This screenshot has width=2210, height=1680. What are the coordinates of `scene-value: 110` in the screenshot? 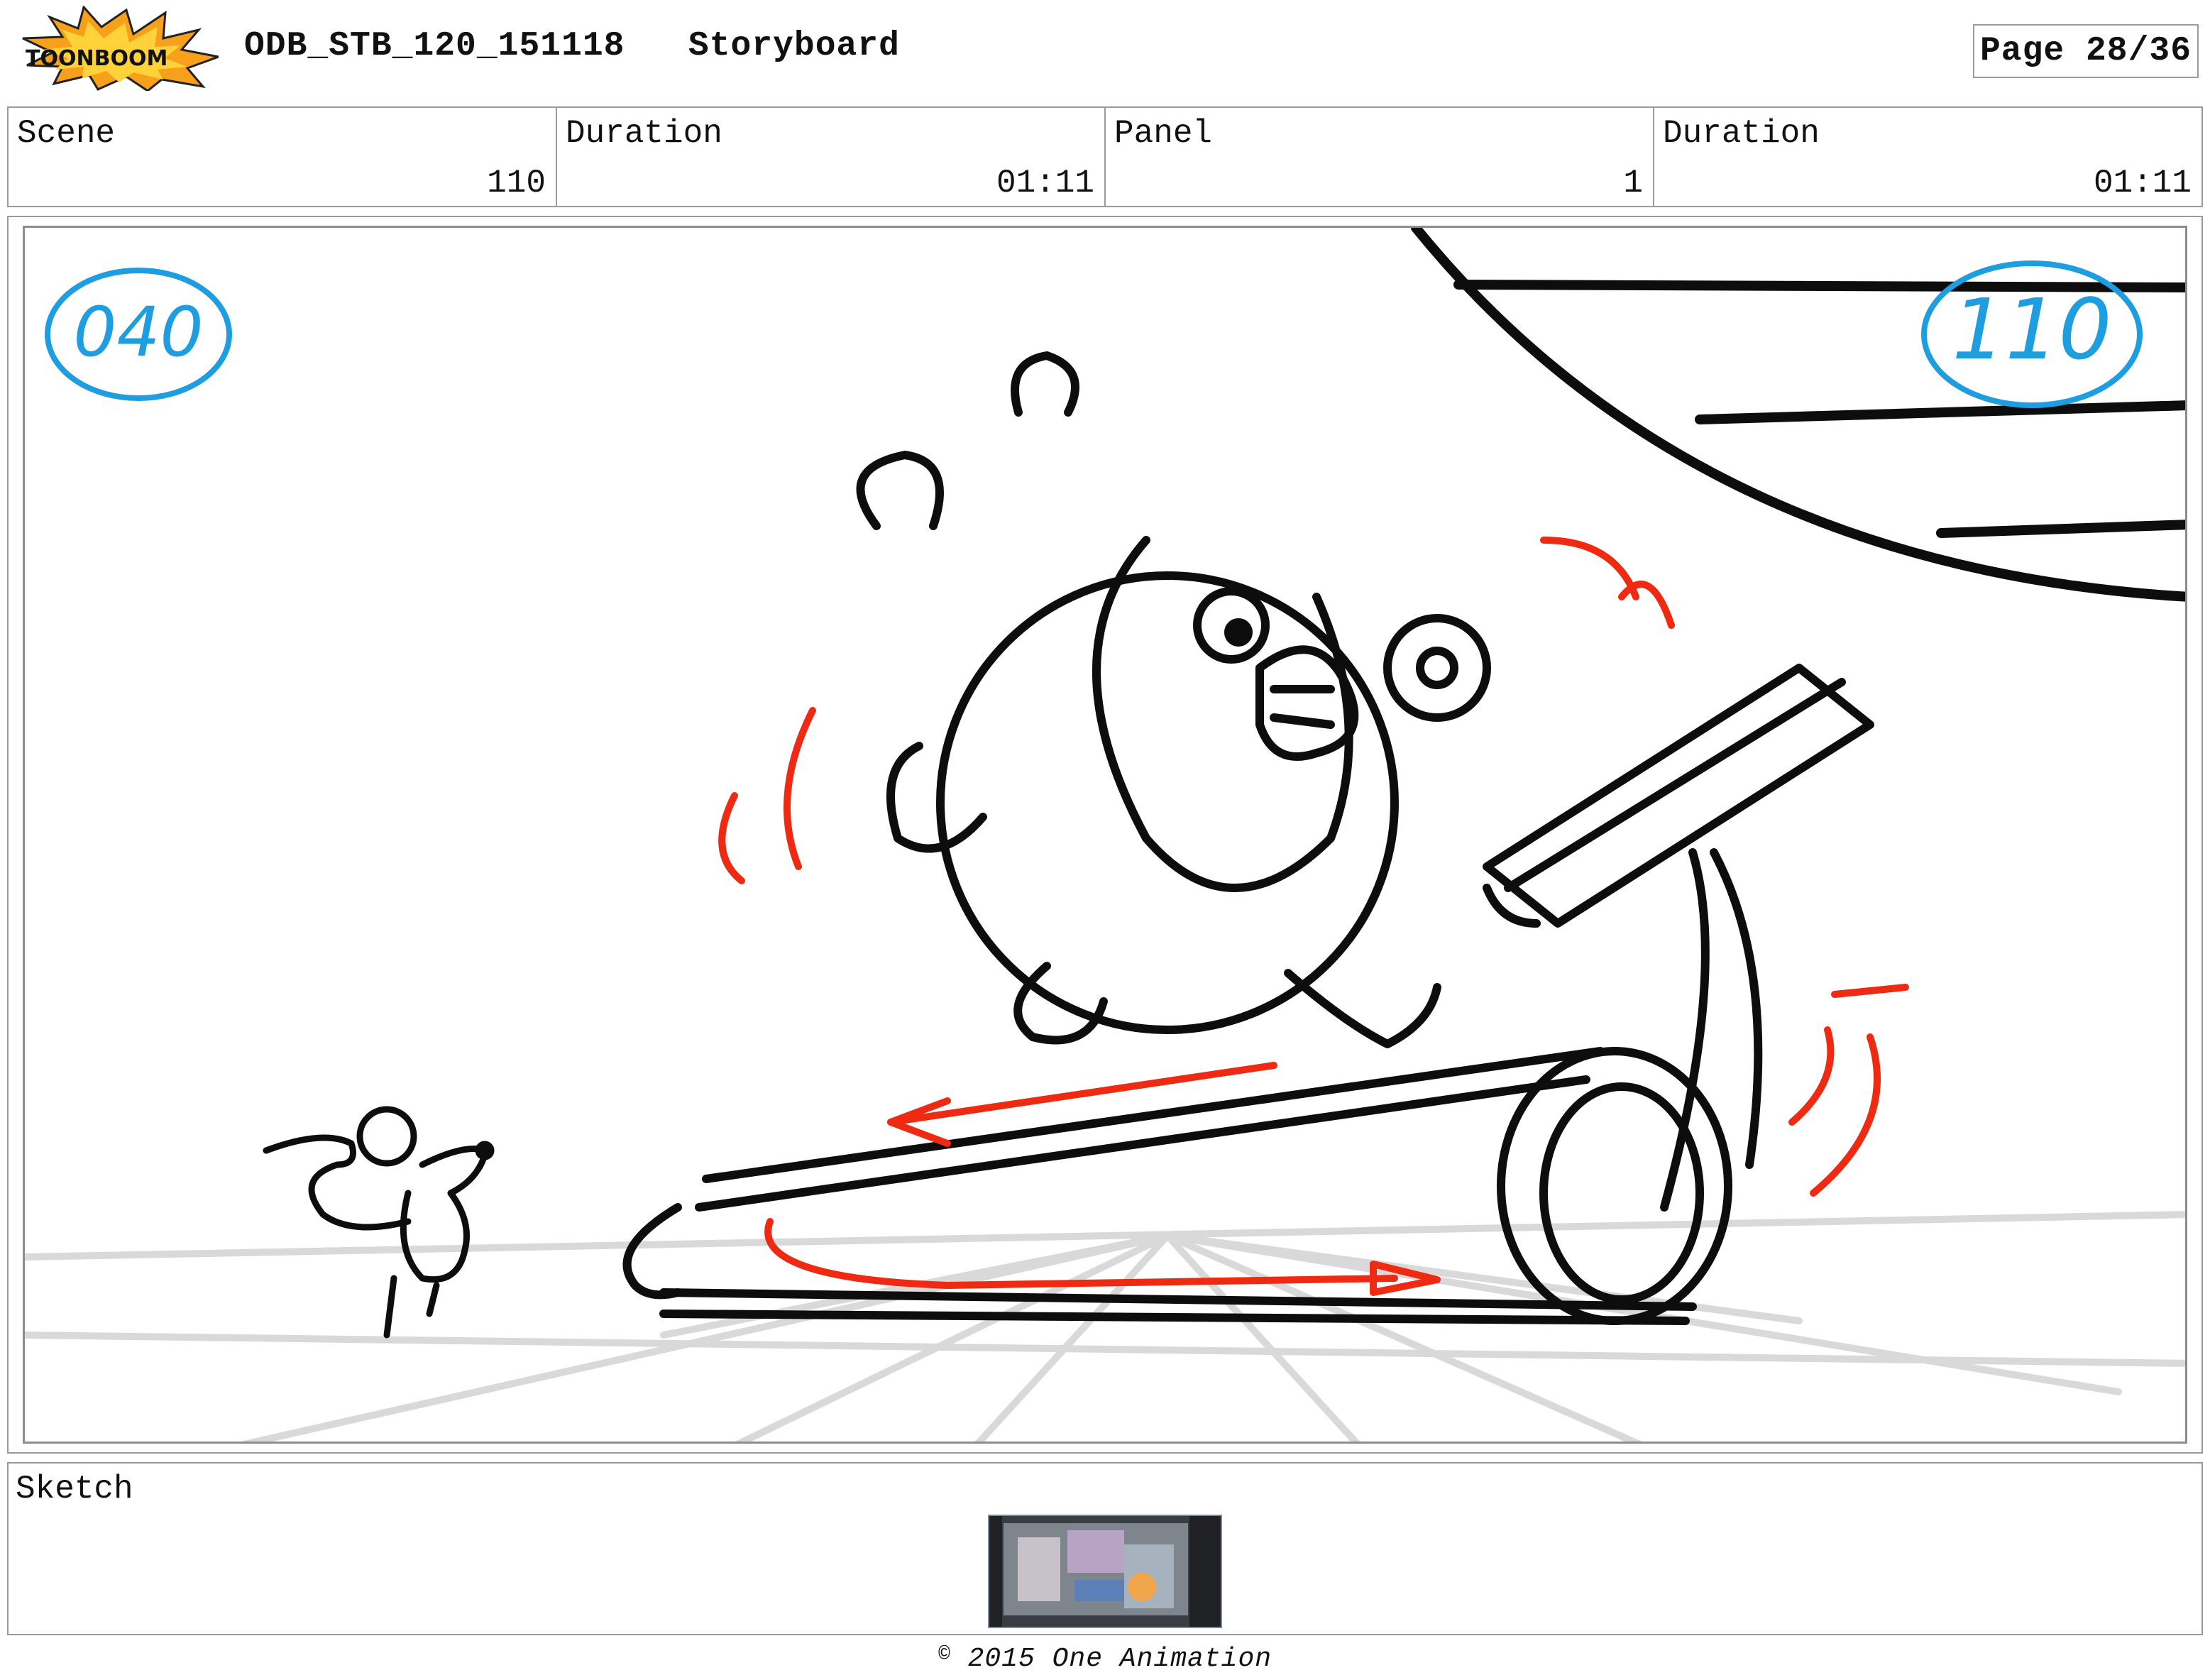 It's located at (516, 184).